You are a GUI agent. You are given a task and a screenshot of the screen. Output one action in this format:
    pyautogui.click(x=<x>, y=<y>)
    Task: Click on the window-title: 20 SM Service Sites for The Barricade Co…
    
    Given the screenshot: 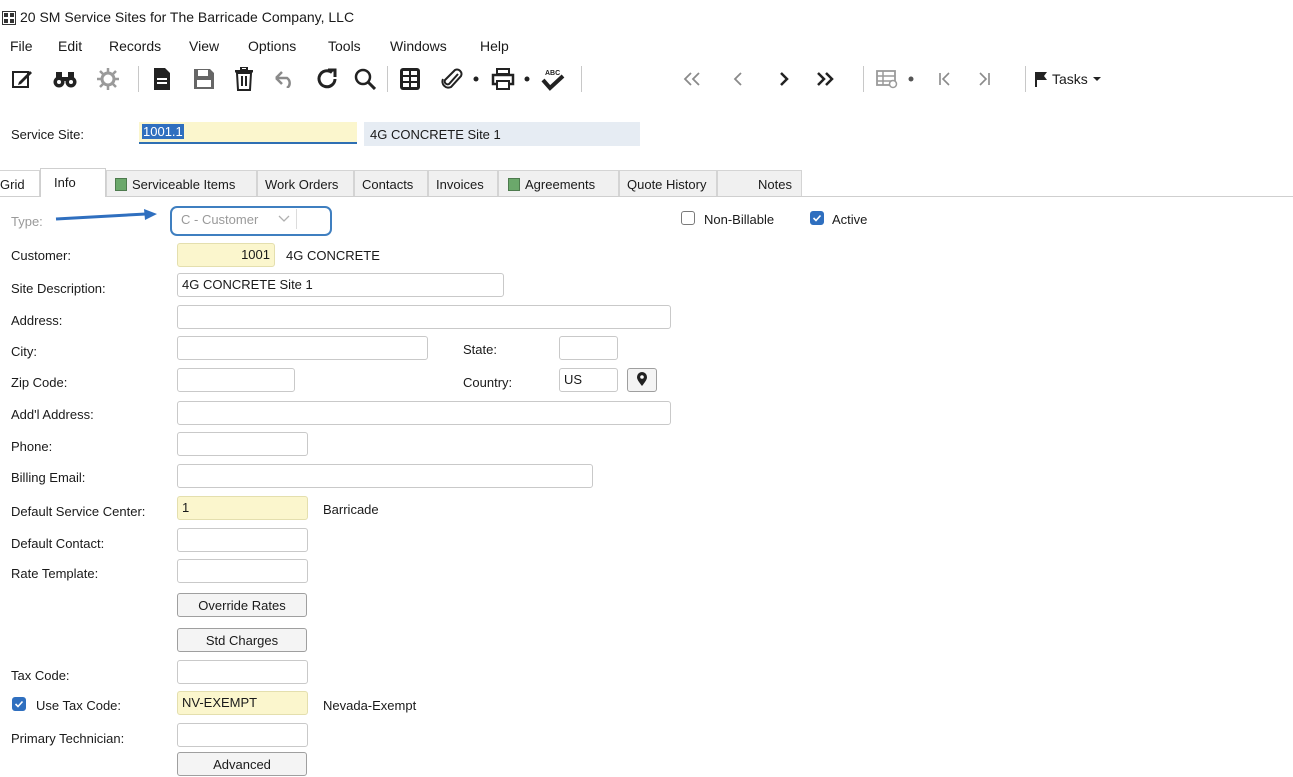 What is the action you would take?
    pyautogui.click(x=187, y=17)
    